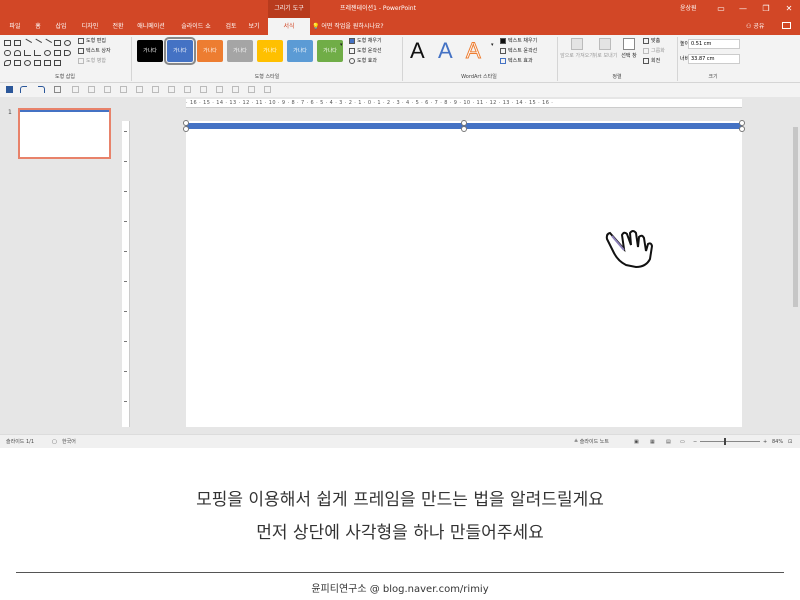 The width and height of the screenshot is (800, 600). I want to click on reading-view-icon: ▤, so click(668, 442).